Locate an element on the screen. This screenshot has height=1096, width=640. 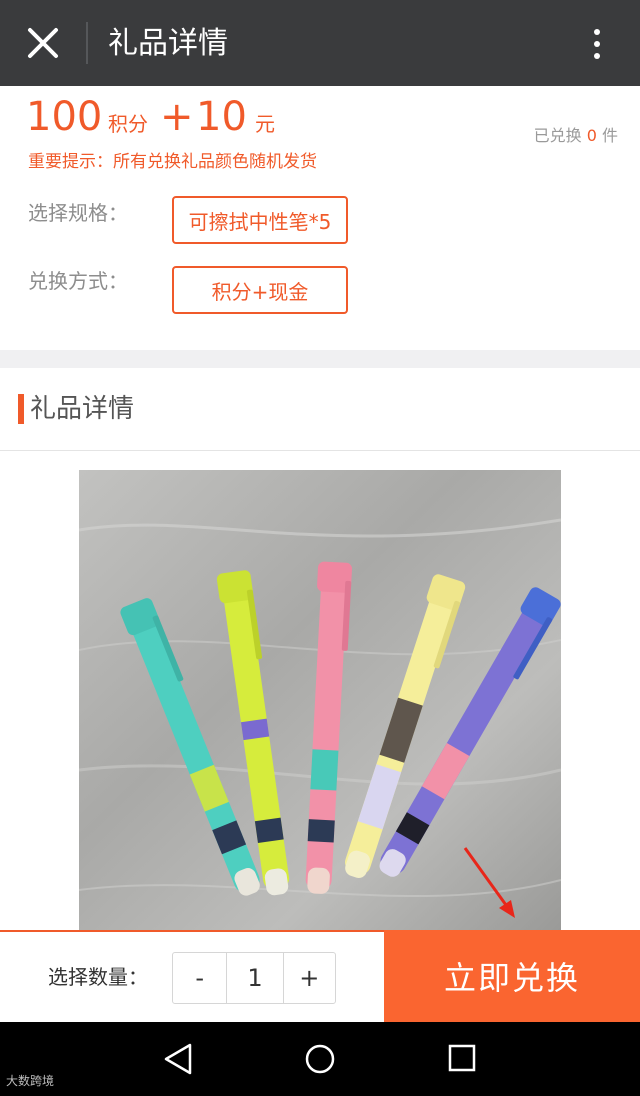
recents-icon is located at coordinates (462, 1058).